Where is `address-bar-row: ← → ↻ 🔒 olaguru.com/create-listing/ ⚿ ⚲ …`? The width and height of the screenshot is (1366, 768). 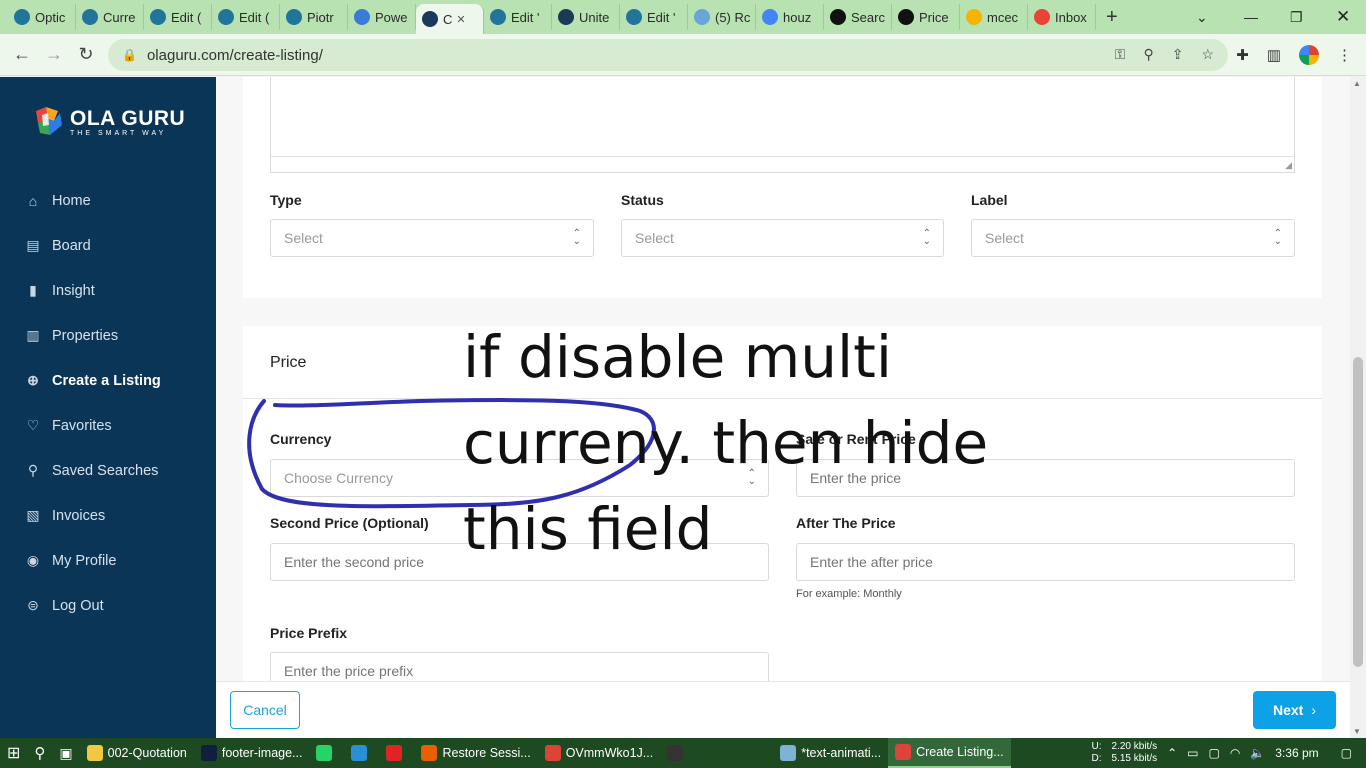 address-bar-row: ← → ↻ 🔒 olaguru.com/create-listing/ ⚿ ⚲ … is located at coordinates (683, 55).